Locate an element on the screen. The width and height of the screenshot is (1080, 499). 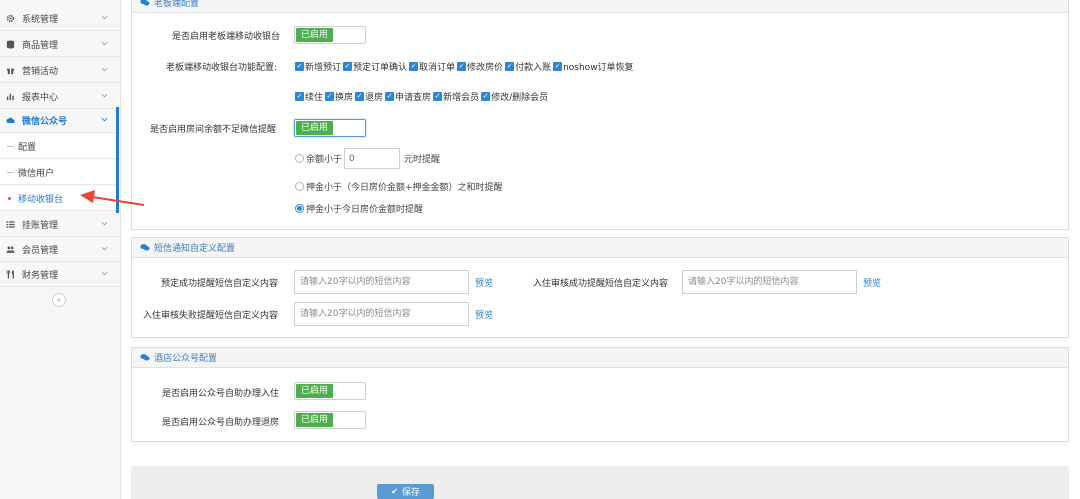
self-checkout-toggle: 已启用 is located at coordinates (330, 420).